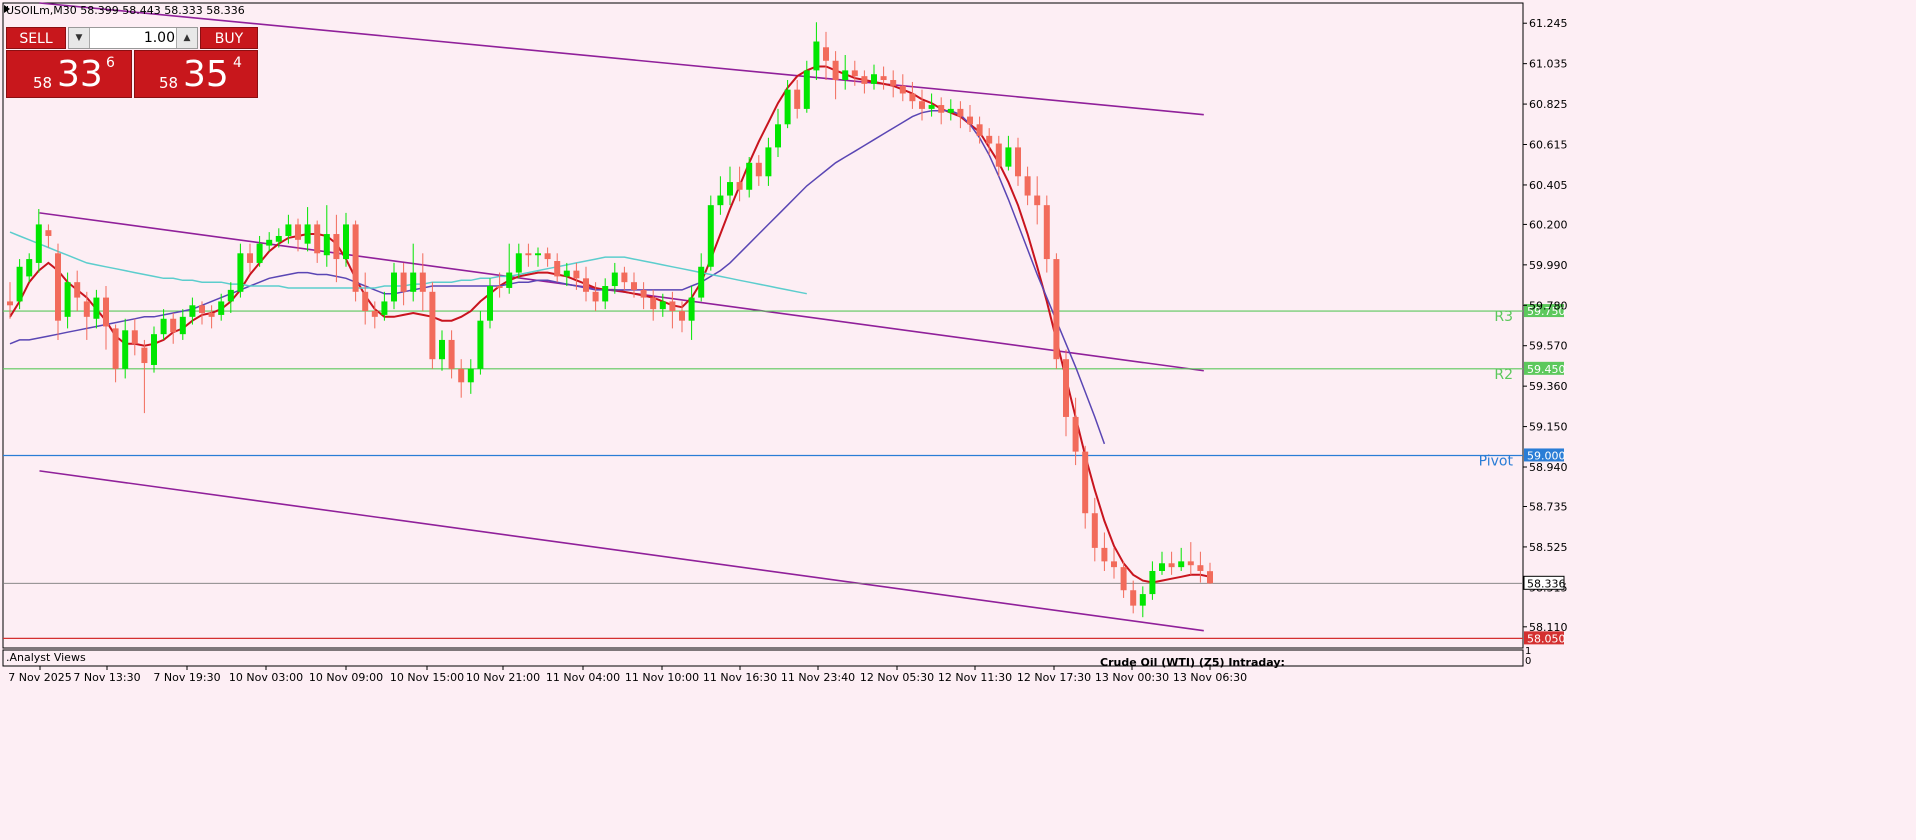  I want to click on sell-price-button: 58 33 6, so click(69, 74).